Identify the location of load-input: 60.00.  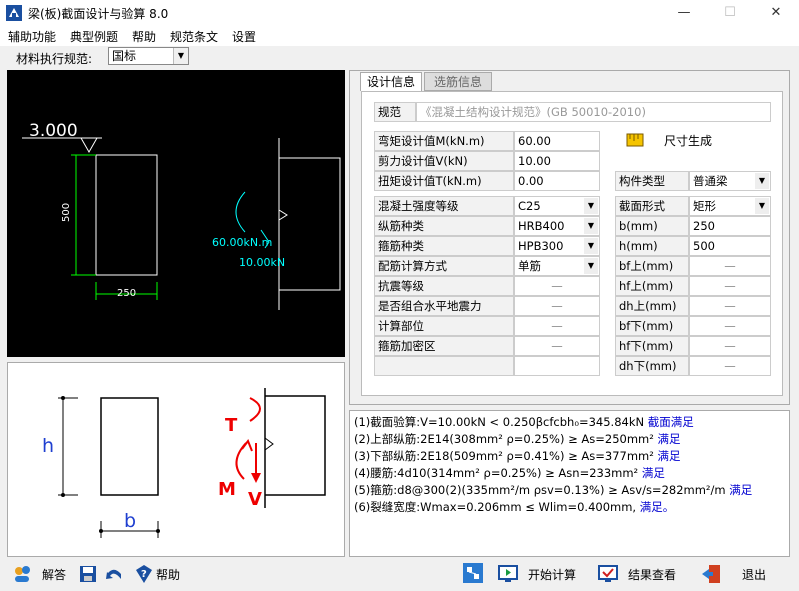
(557, 141).